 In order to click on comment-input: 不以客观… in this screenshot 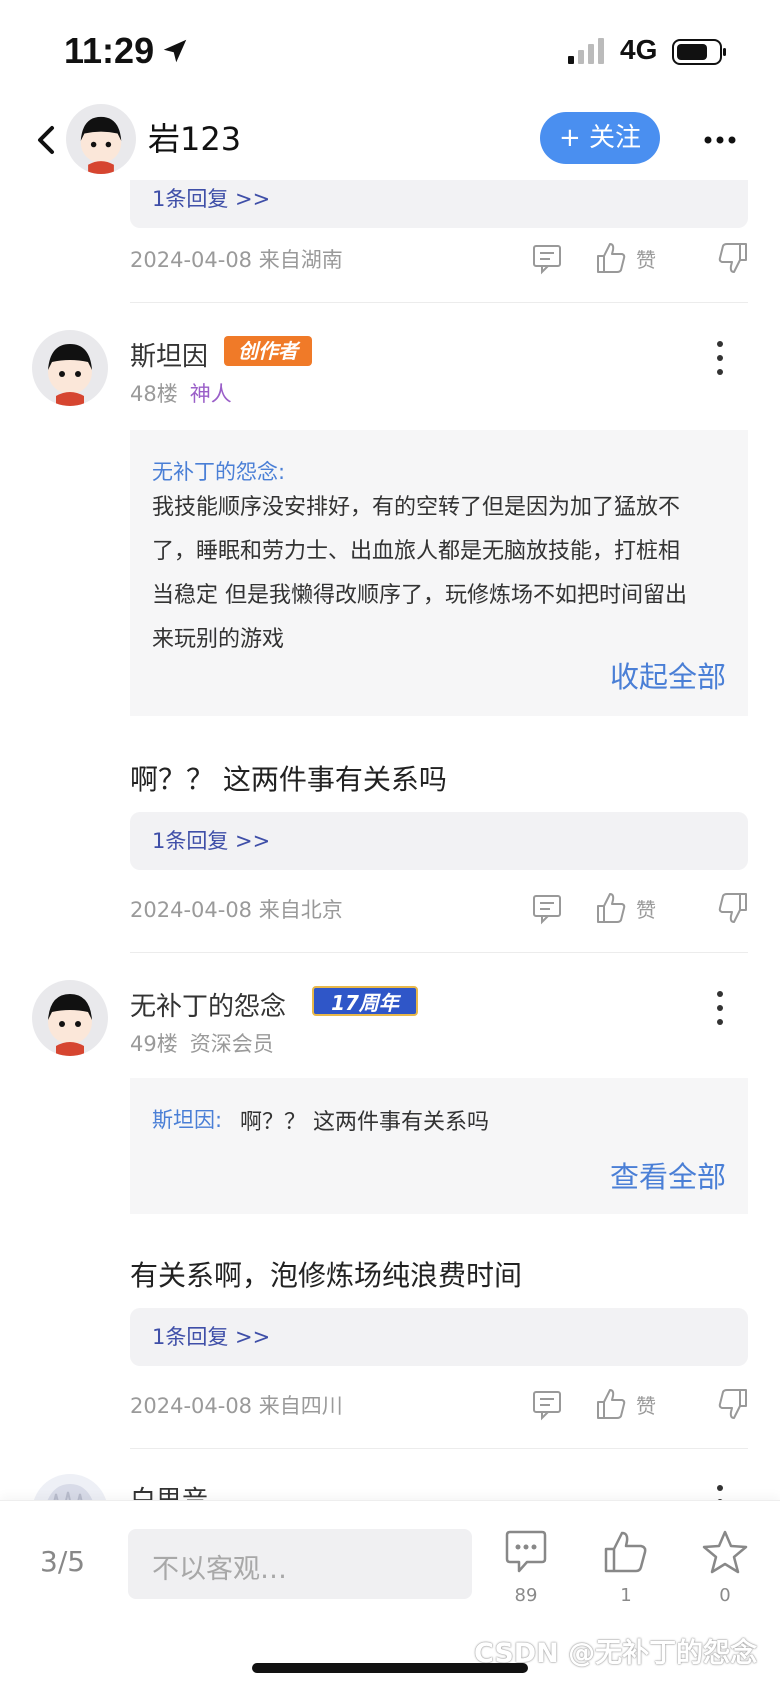, I will do `click(300, 1564)`.